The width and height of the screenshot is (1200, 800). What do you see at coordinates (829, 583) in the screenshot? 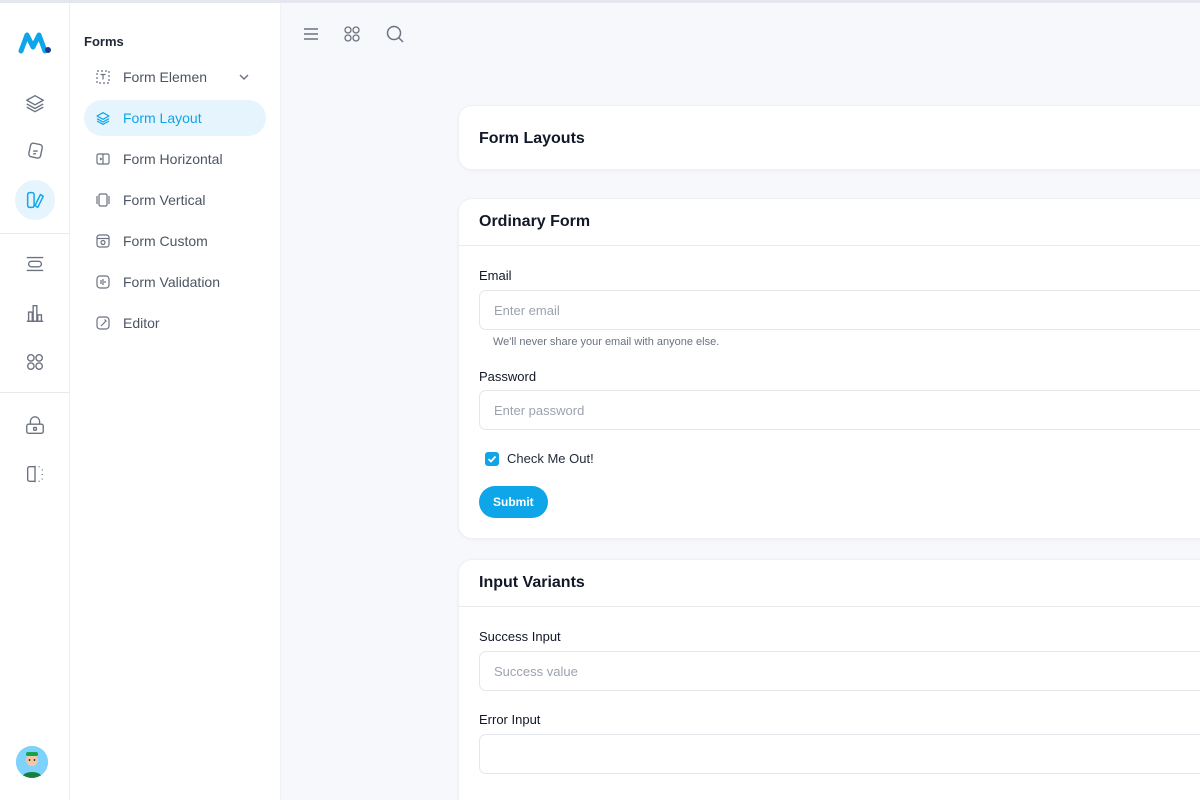
I see `card-header: Input Variants` at bounding box center [829, 583].